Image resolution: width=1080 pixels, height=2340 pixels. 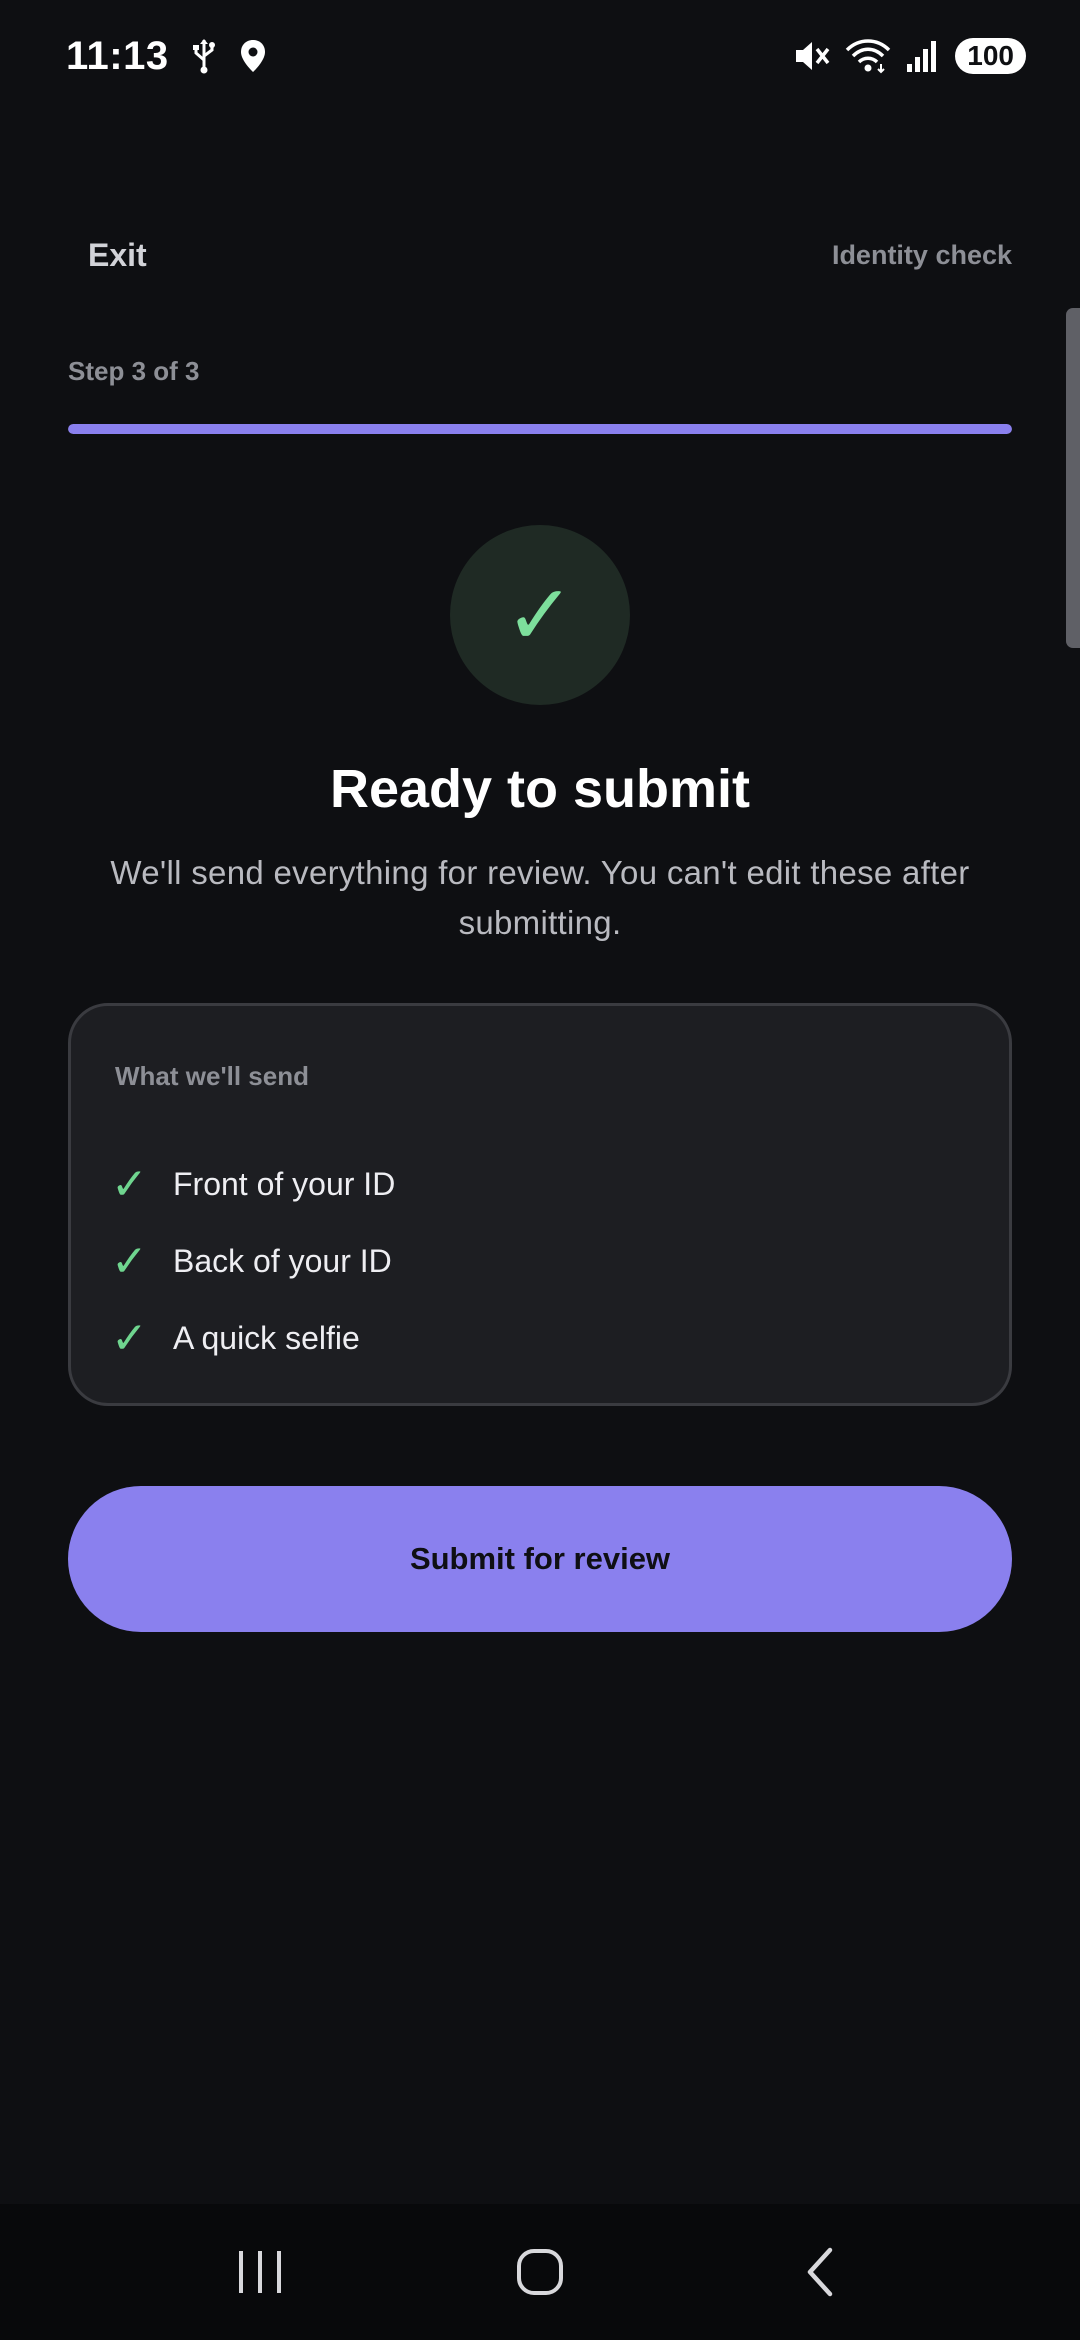 I want to click on home-icon, so click(x=540, y=2272).